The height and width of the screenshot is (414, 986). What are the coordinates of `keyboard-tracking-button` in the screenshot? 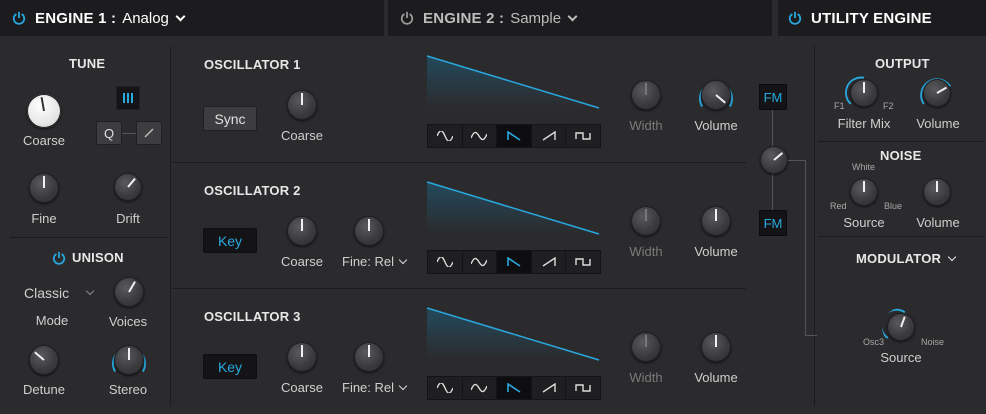 It's located at (128, 98).